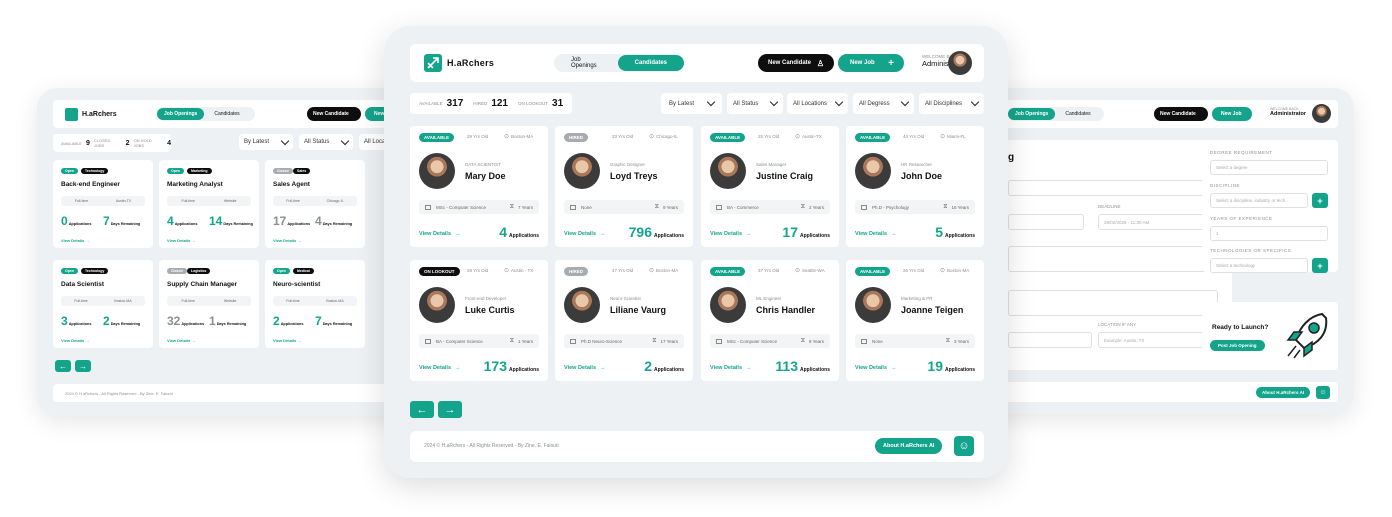  What do you see at coordinates (91, 114) in the screenshot?
I see `left-brand: H.aRchers` at bounding box center [91, 114].